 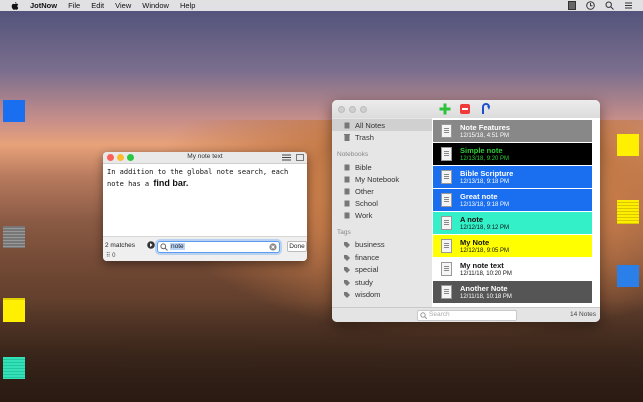 I want to click on find-bar: 2 matches note Done ⠿ 0, so click(x=205, y=248).